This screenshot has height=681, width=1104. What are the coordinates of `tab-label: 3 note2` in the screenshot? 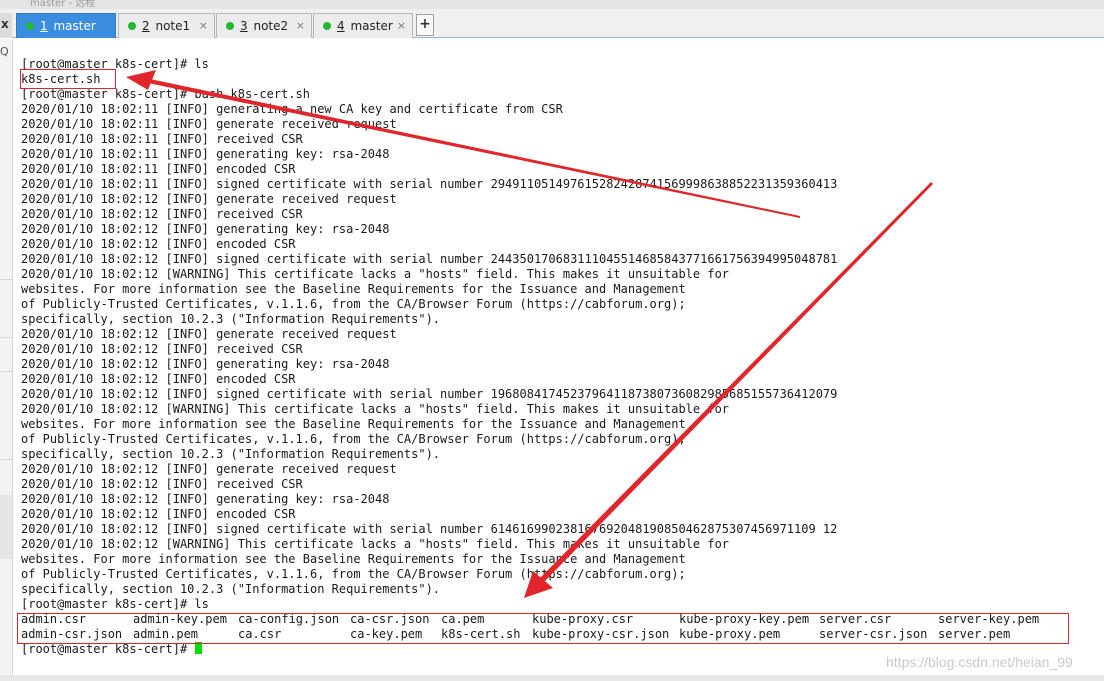 It's located at (264, 26).